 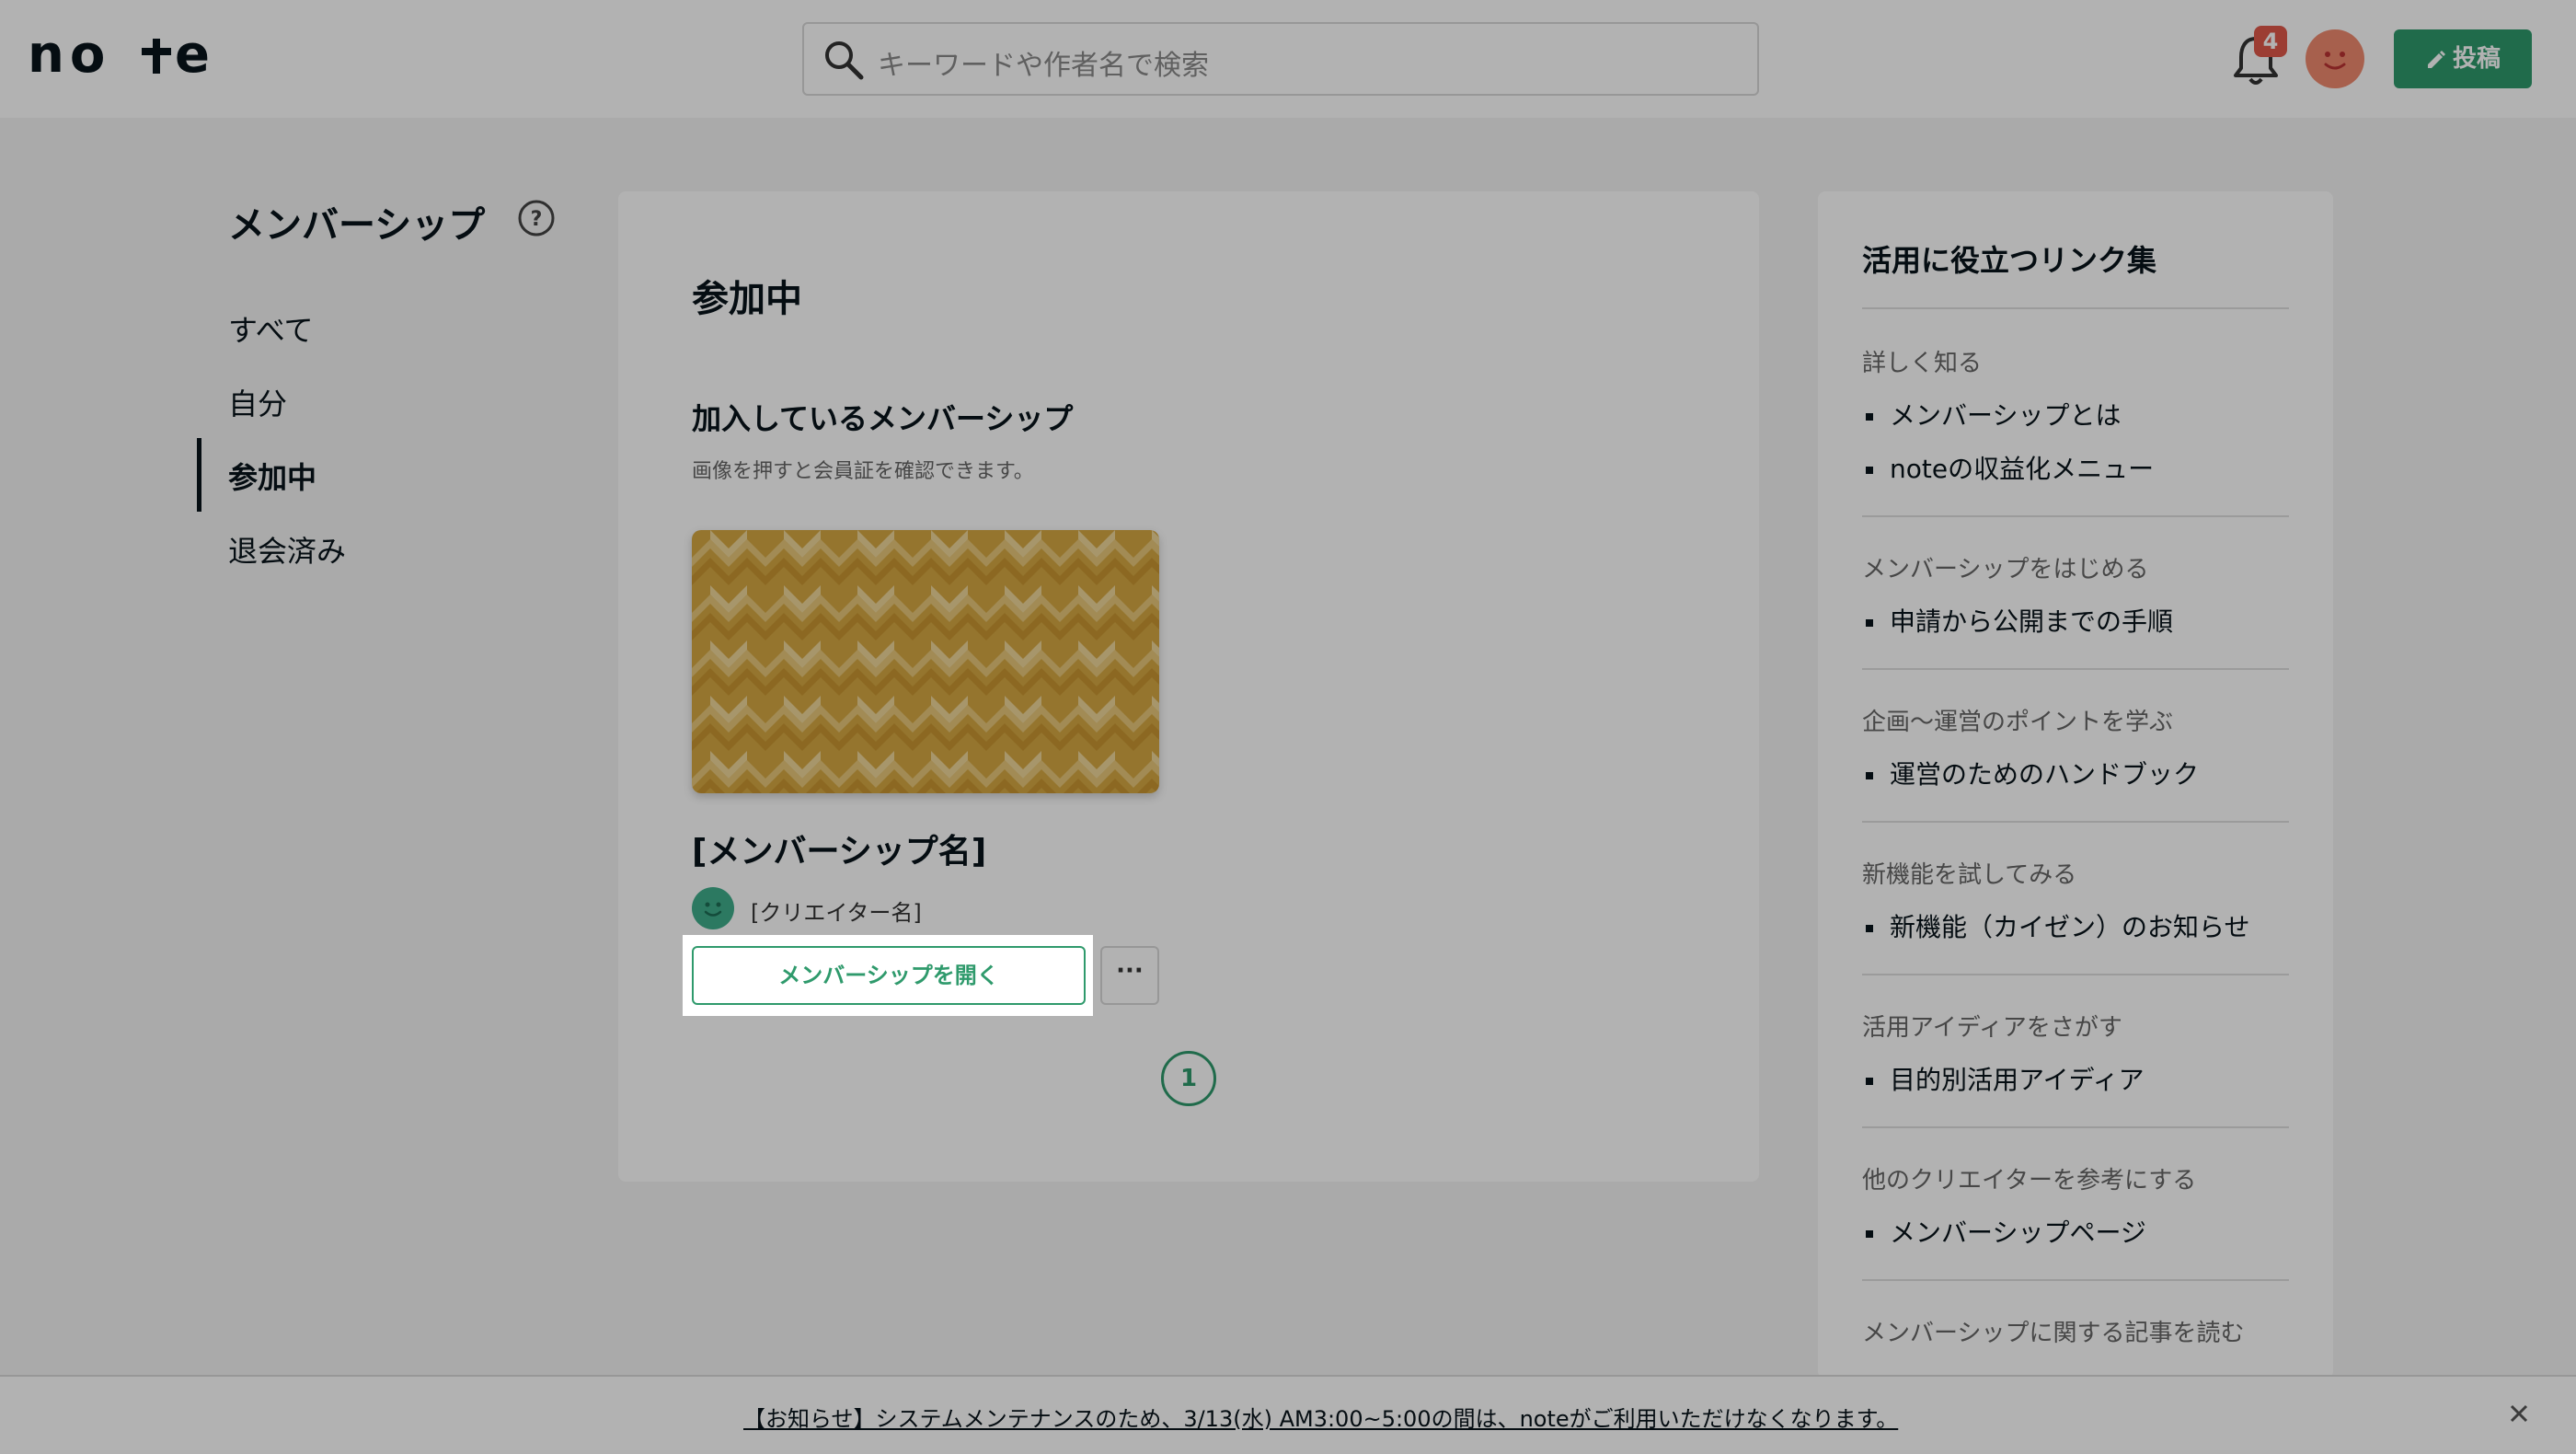 I want to click on nav-item-all: すべて, so click(x=270, y=328).